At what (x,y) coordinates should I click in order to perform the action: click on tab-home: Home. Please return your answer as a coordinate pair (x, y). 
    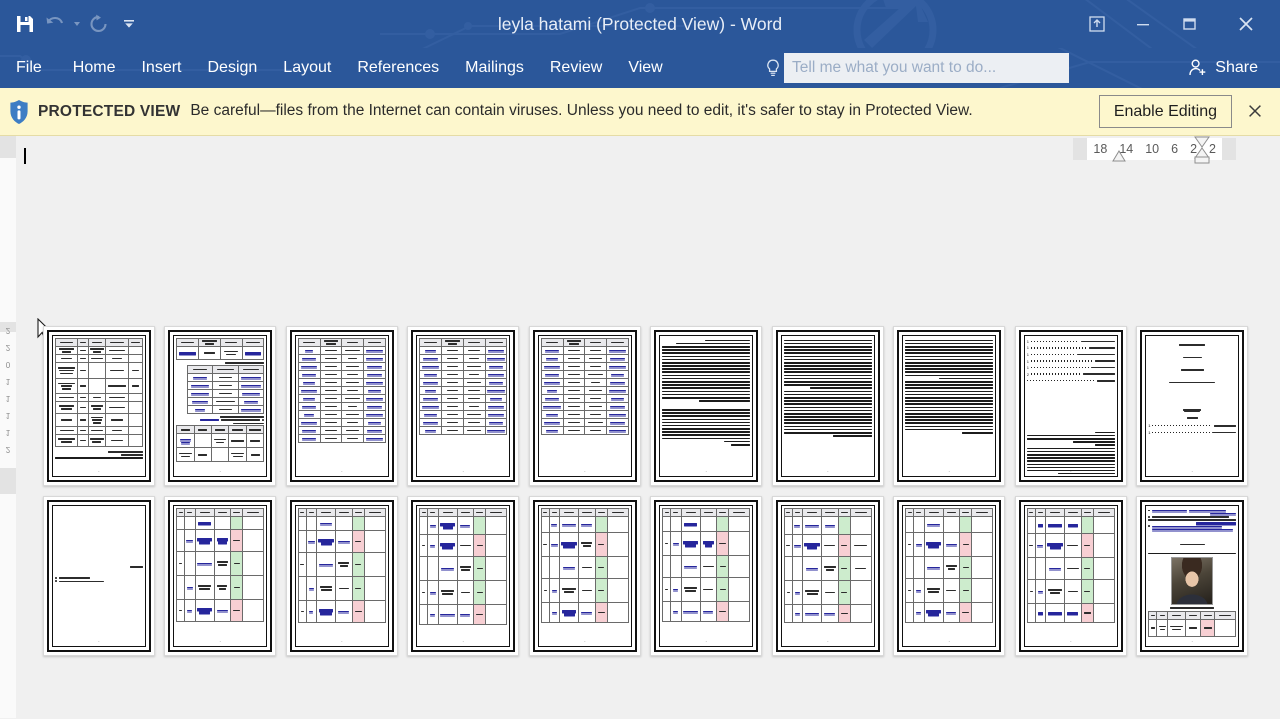
    Looking at the image, I should click on (94, 68).